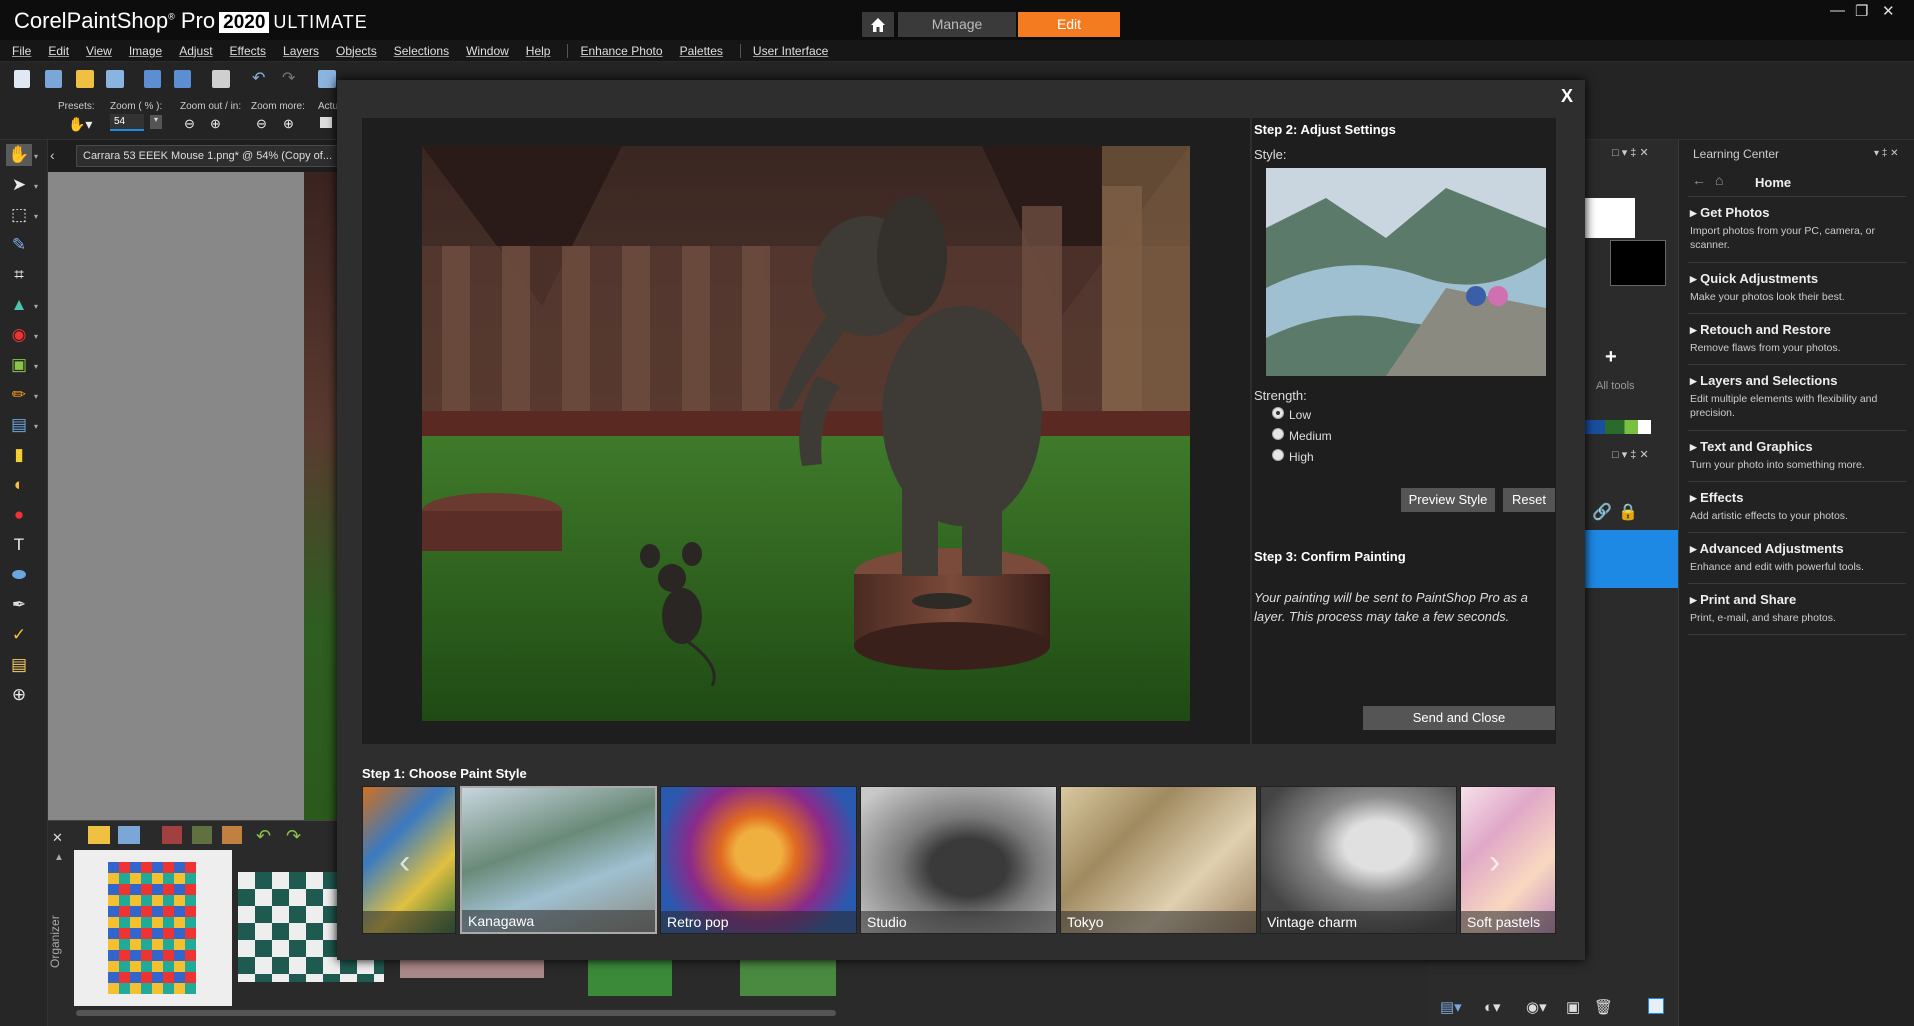  What do you see at coordinates (19, 575) in the screenshot?
I see `shape-tool-icon: ⬬` at bounding box center [19, 575].